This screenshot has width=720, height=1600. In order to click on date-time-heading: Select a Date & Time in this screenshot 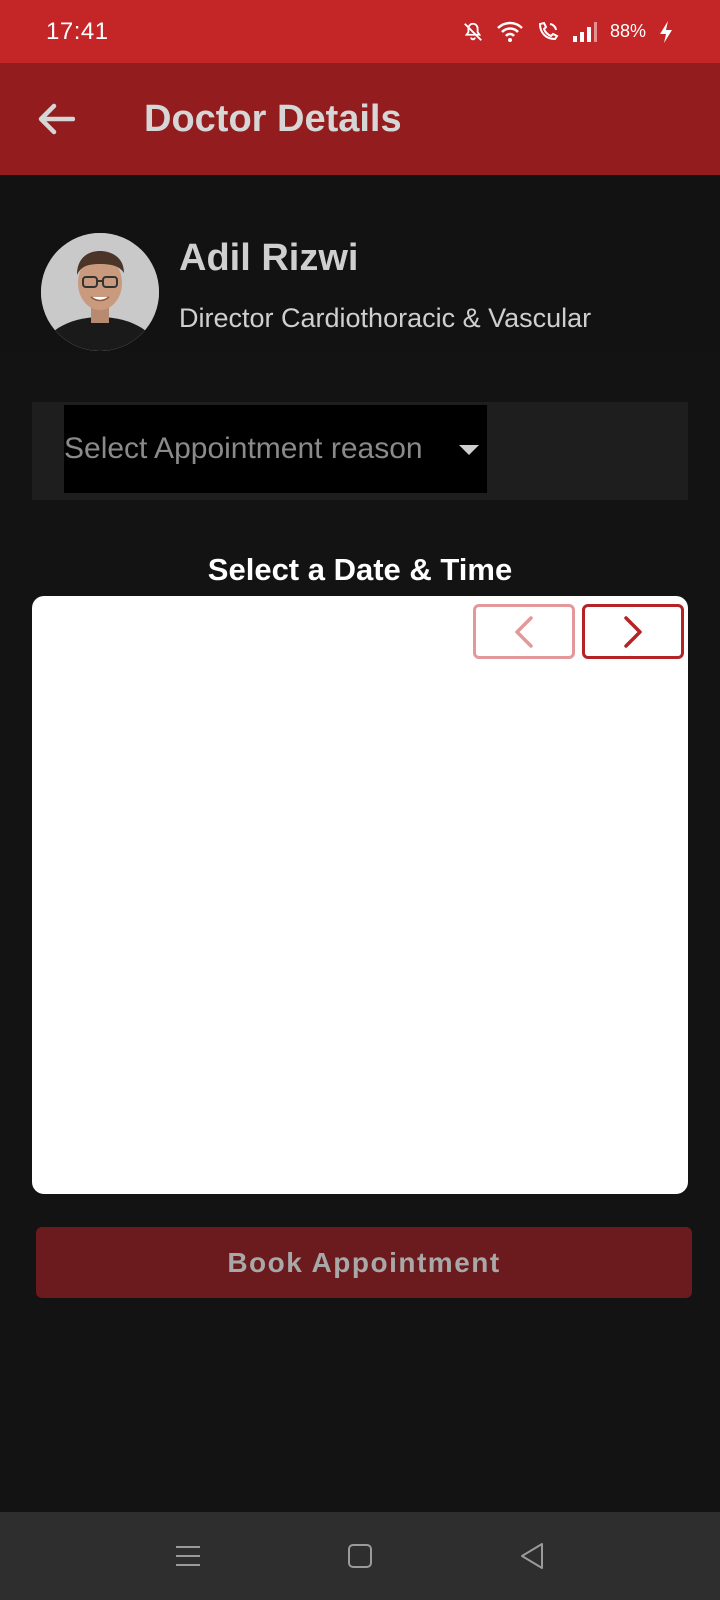, I will do `click(360, 569)`.